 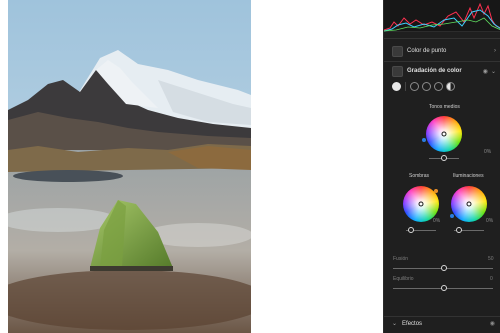 I want to click on highlights-mode-icon, so click(x=438, y=86).